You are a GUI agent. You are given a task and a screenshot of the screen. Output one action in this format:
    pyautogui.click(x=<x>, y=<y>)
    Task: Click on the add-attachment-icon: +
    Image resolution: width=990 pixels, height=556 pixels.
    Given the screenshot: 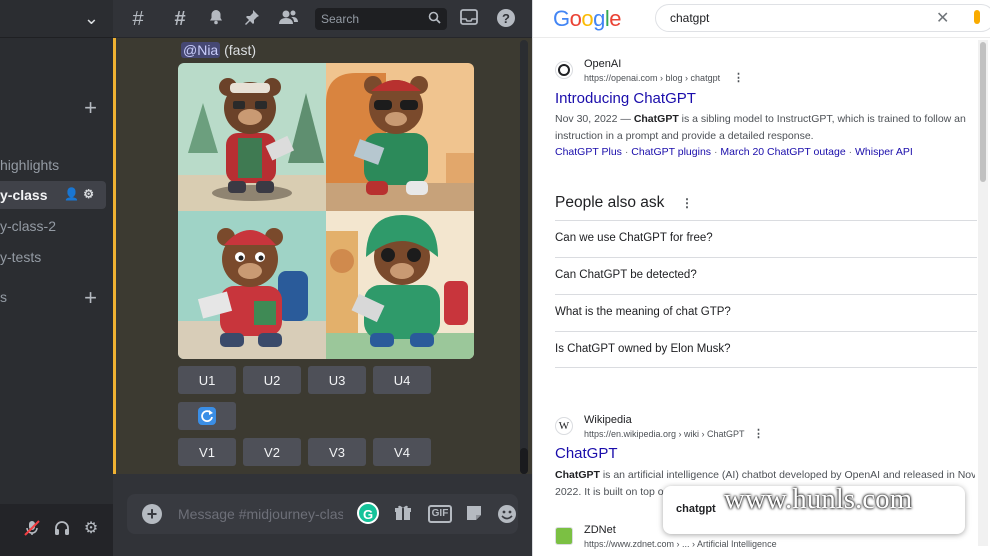 What is the action you would take?
    pyautogui.click(x=152, y=514)
    